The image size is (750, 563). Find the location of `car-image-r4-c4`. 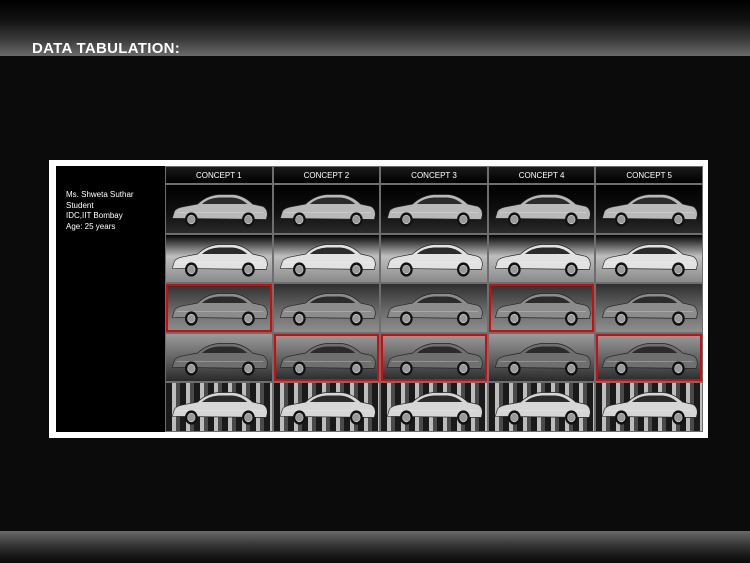

car-image-r4-c4 is located at coordinates (541, 357).